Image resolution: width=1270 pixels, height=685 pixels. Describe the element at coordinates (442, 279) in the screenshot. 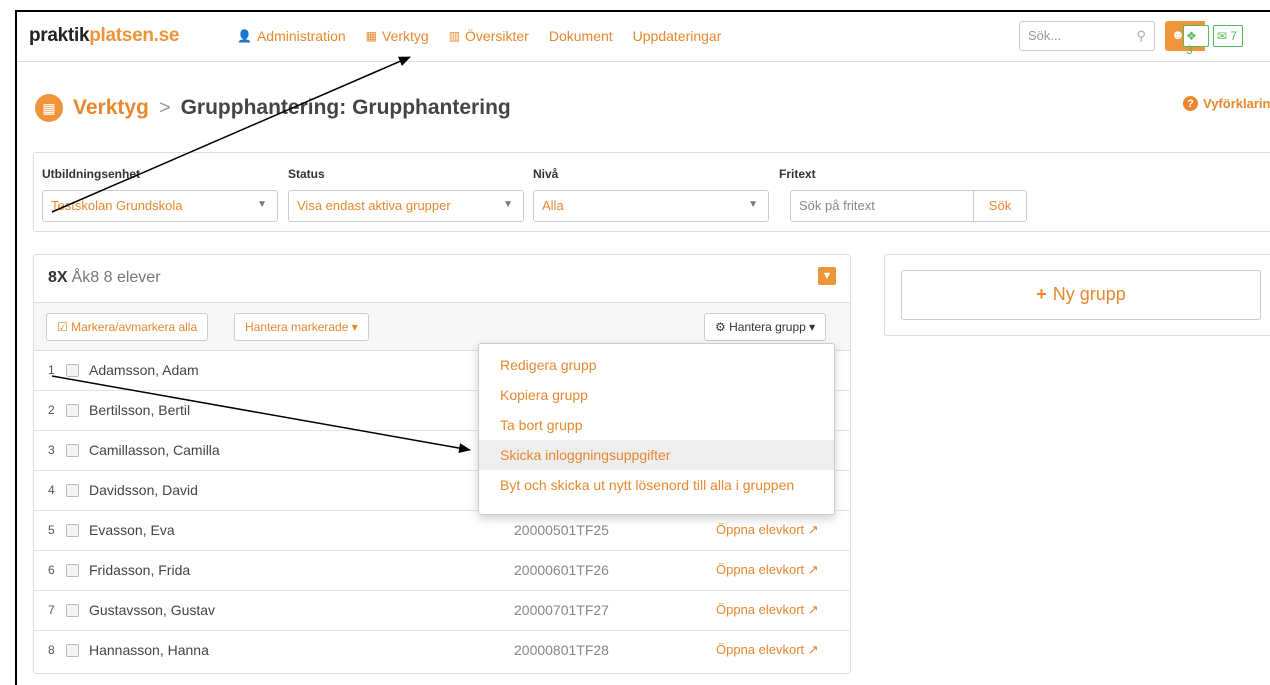

I see `group-header: 8X Åk8 8 elever ▼` at that location.